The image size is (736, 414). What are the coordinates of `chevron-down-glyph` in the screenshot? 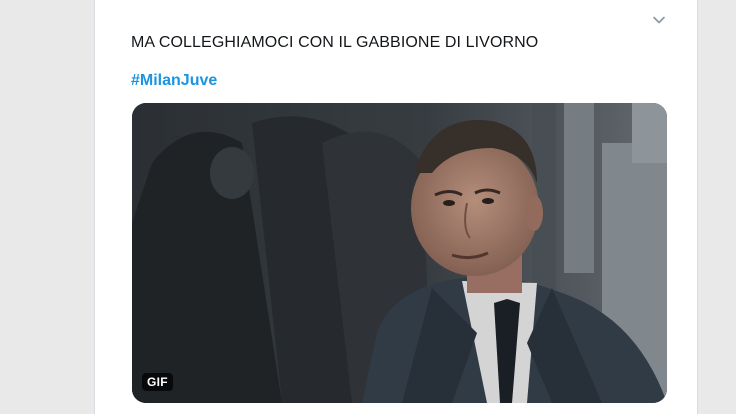 It's located at (659, 20).